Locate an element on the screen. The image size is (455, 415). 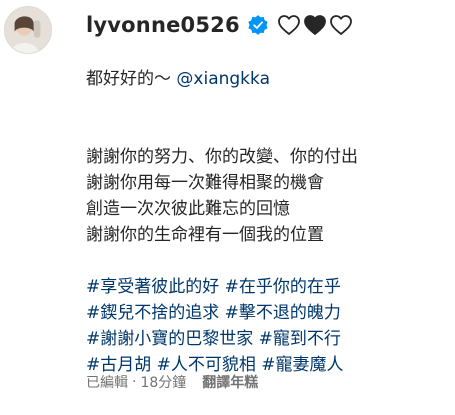
caption-first-line: 都好好的～ @xiangkka is located at coordinates (267, 79).